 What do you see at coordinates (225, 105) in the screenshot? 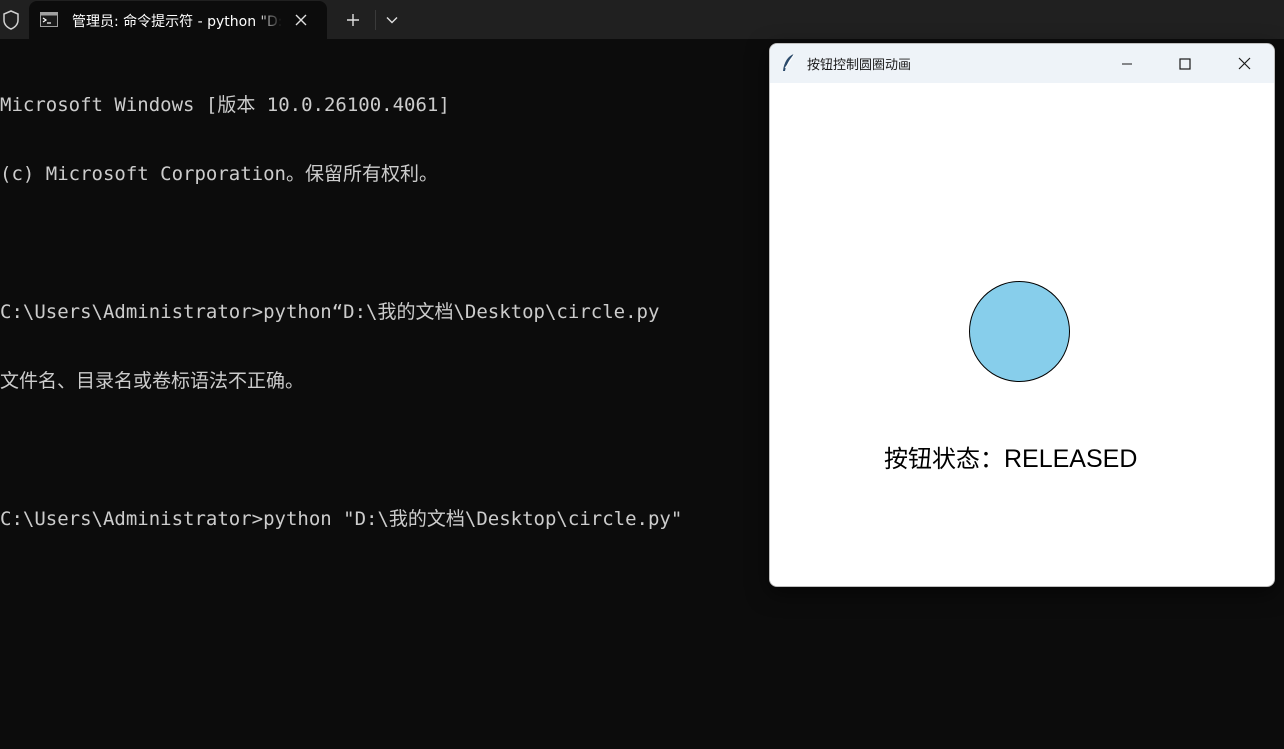
I see `console-line: Microsoft Windows [版本 10.0.26100.4061]` at bounding box center [225, 105].